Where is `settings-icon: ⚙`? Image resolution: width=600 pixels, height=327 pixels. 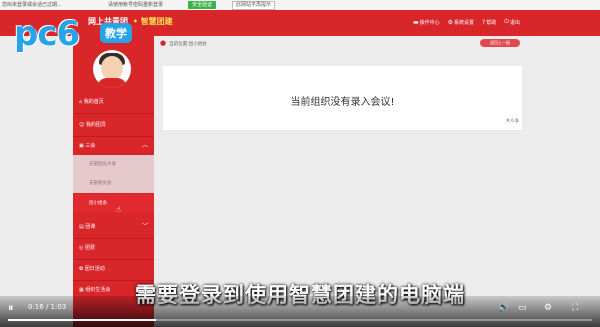 settings-icon: ⚙ is located at coordinates (548, 308).